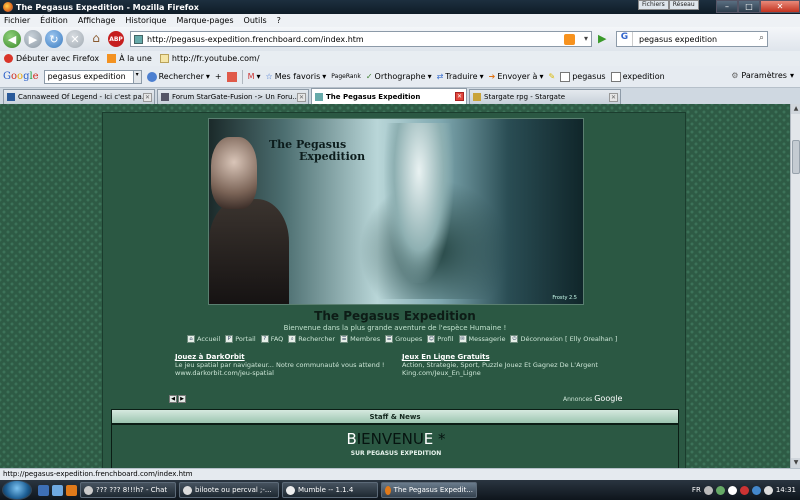  Describe the element at coordinates (389, 96) in the screenshot. I see `tab-pegasus-expedition: The Pegasus Expedition ✕` at that location.